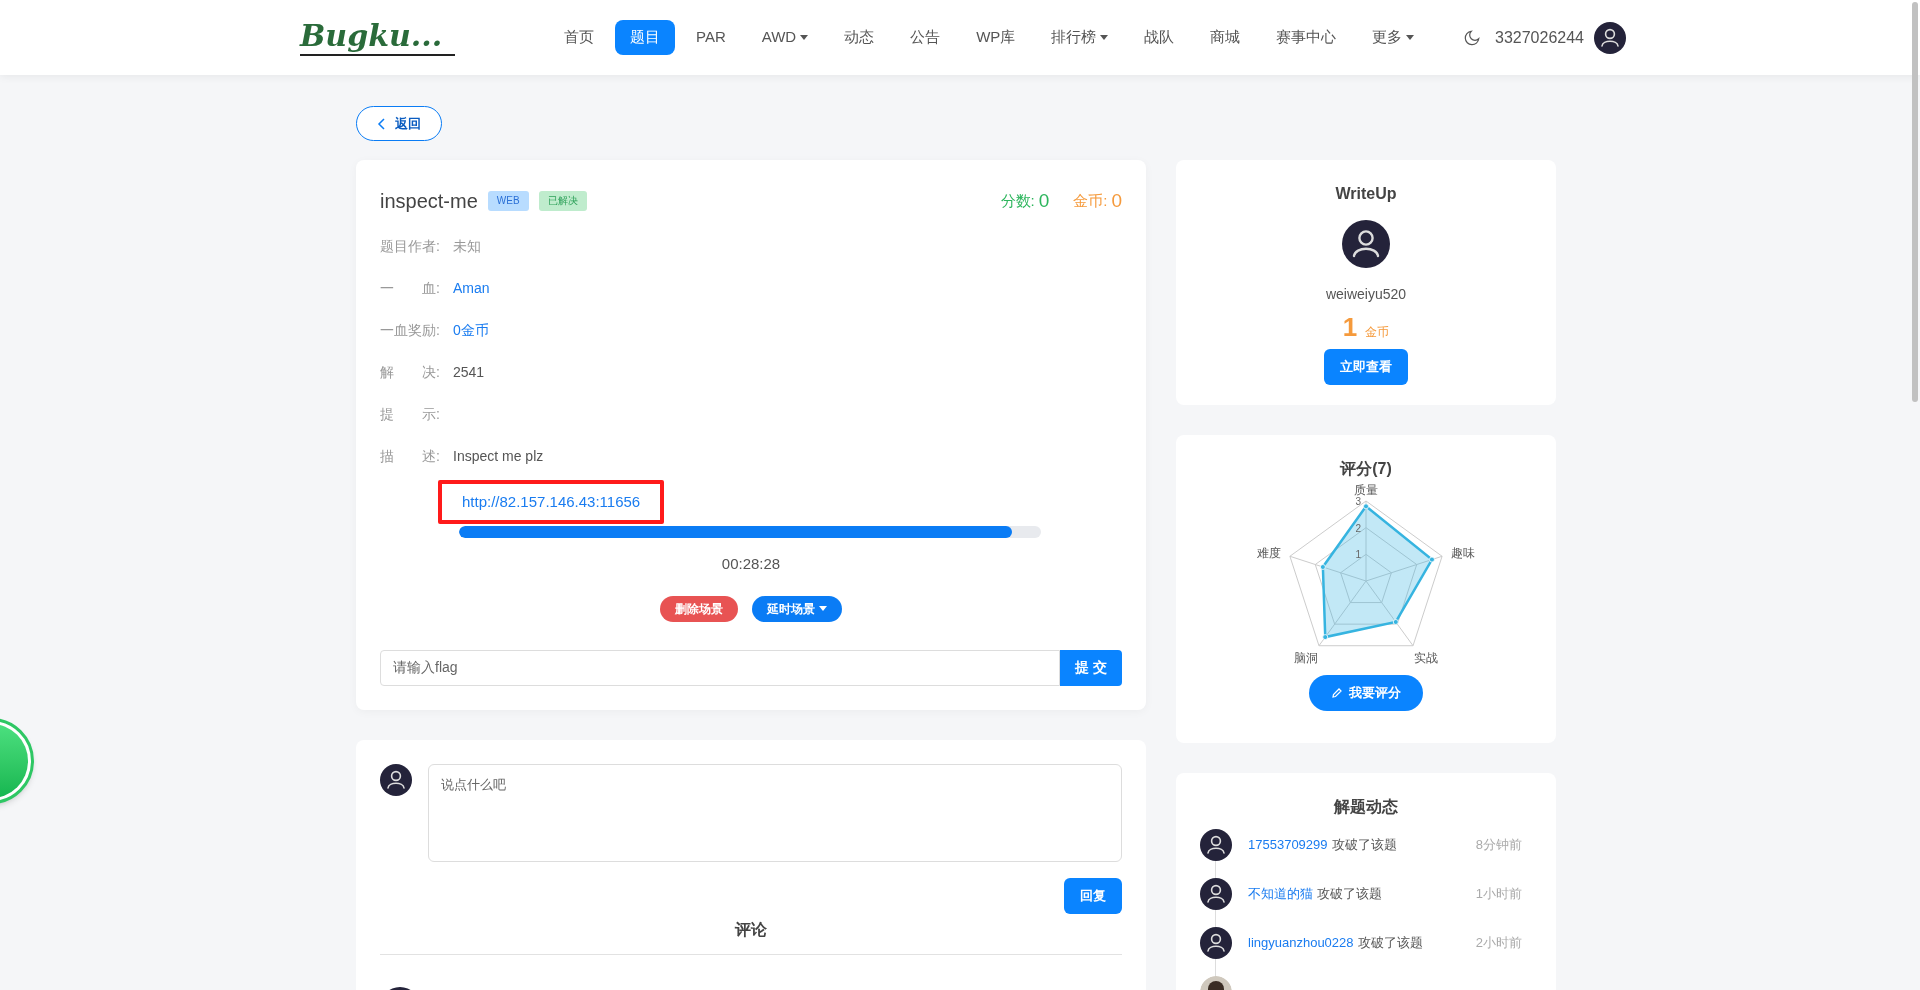 The height and width of the screenshot is (990, 1920). Describe the element at coordinates (1366, 693) in the screenshot. I see `rate-button: 我要评分` at that location.